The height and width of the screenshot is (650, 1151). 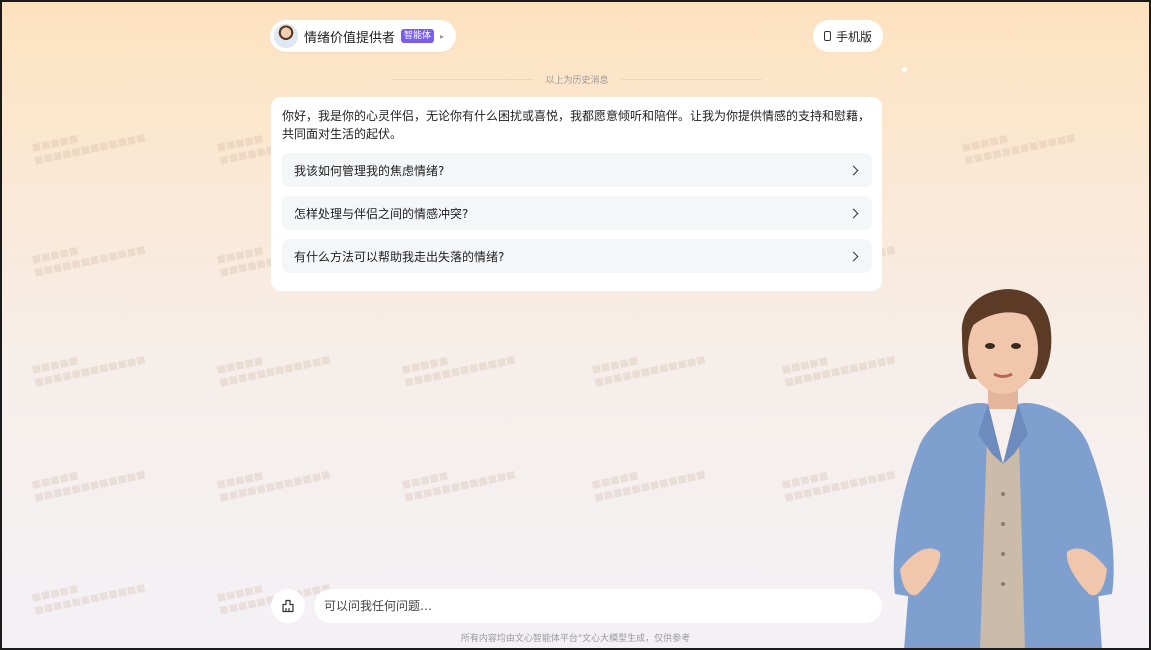 I want to click on divider-line-right, so click(x=691, y=79).